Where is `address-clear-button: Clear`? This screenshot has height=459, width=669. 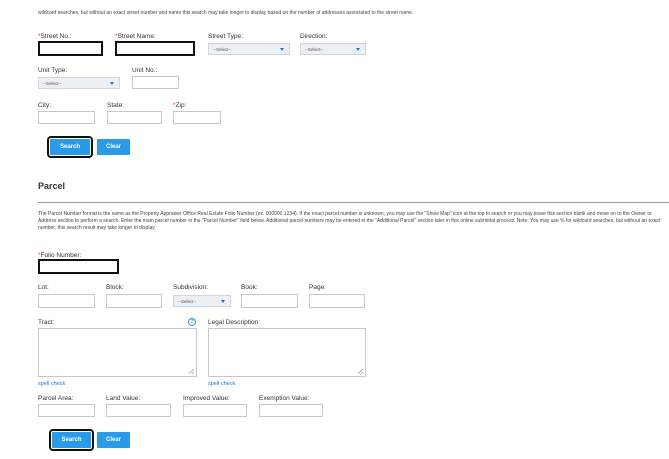
address-clear-button: Clear is located at coordinates (113, 147).